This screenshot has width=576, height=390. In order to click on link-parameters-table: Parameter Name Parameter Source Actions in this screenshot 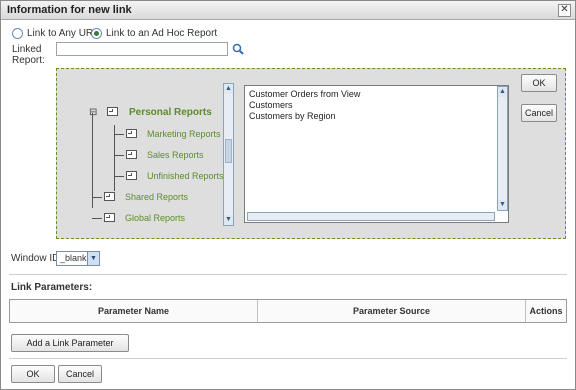, I will do `click(288, 311)`.